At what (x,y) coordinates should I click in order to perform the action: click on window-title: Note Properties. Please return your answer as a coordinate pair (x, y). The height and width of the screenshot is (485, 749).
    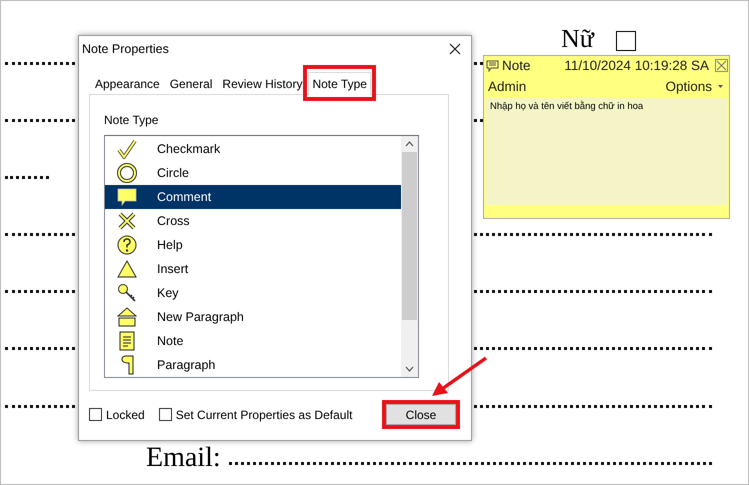
    Looking at the image, I should click on (125, 49).